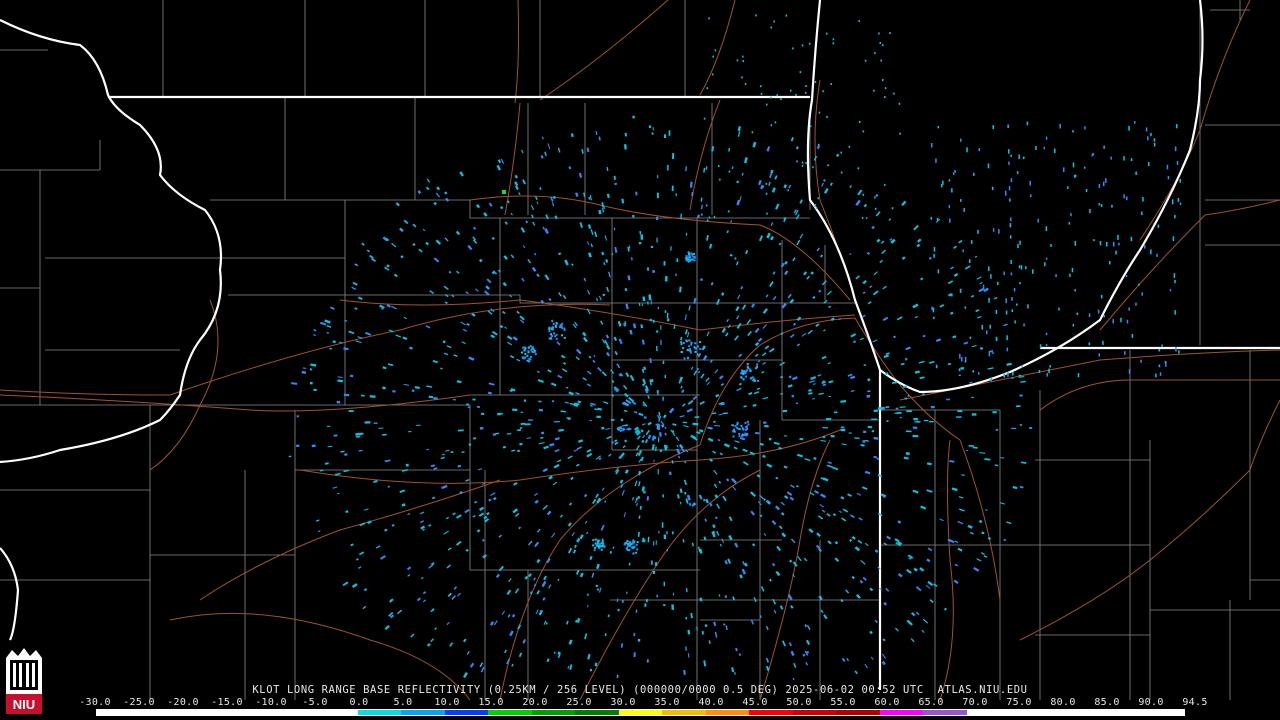  What do you see at coordinates (535, 702) in the screenshot?
I see `colorbar-label: 20.0` at bounding box center [535, 702].